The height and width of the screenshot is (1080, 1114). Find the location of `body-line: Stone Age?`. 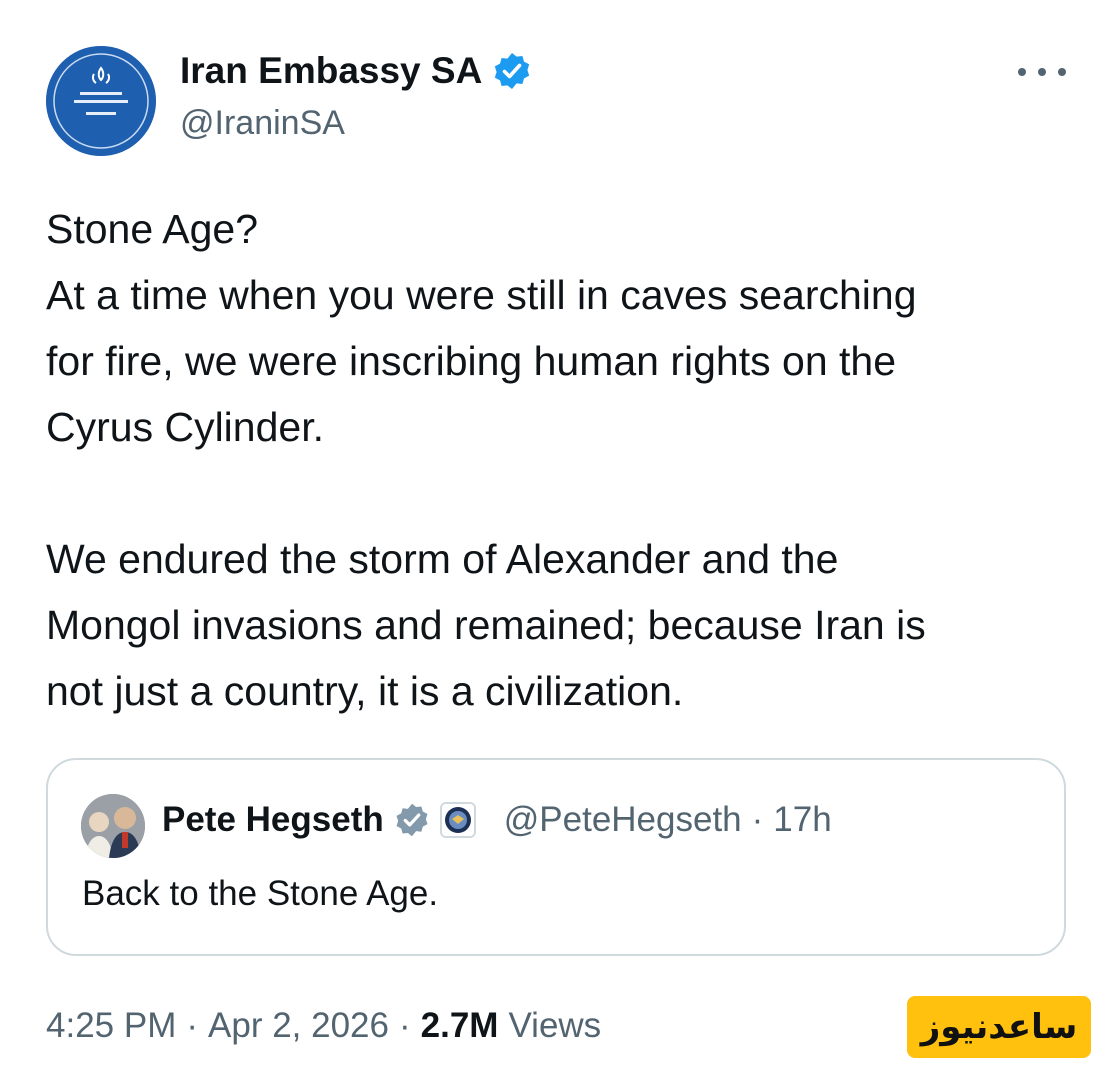

body-line: Stone Age? is located at coordinates (152, 229).